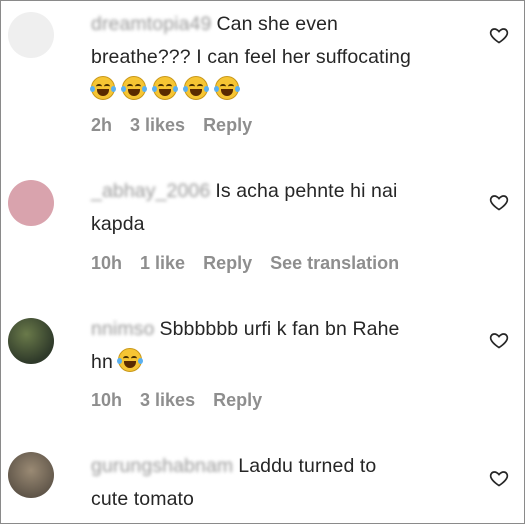 This screenshot has width=525, height=524. I want to click on username: dreamtopia49, so click(151, 24).